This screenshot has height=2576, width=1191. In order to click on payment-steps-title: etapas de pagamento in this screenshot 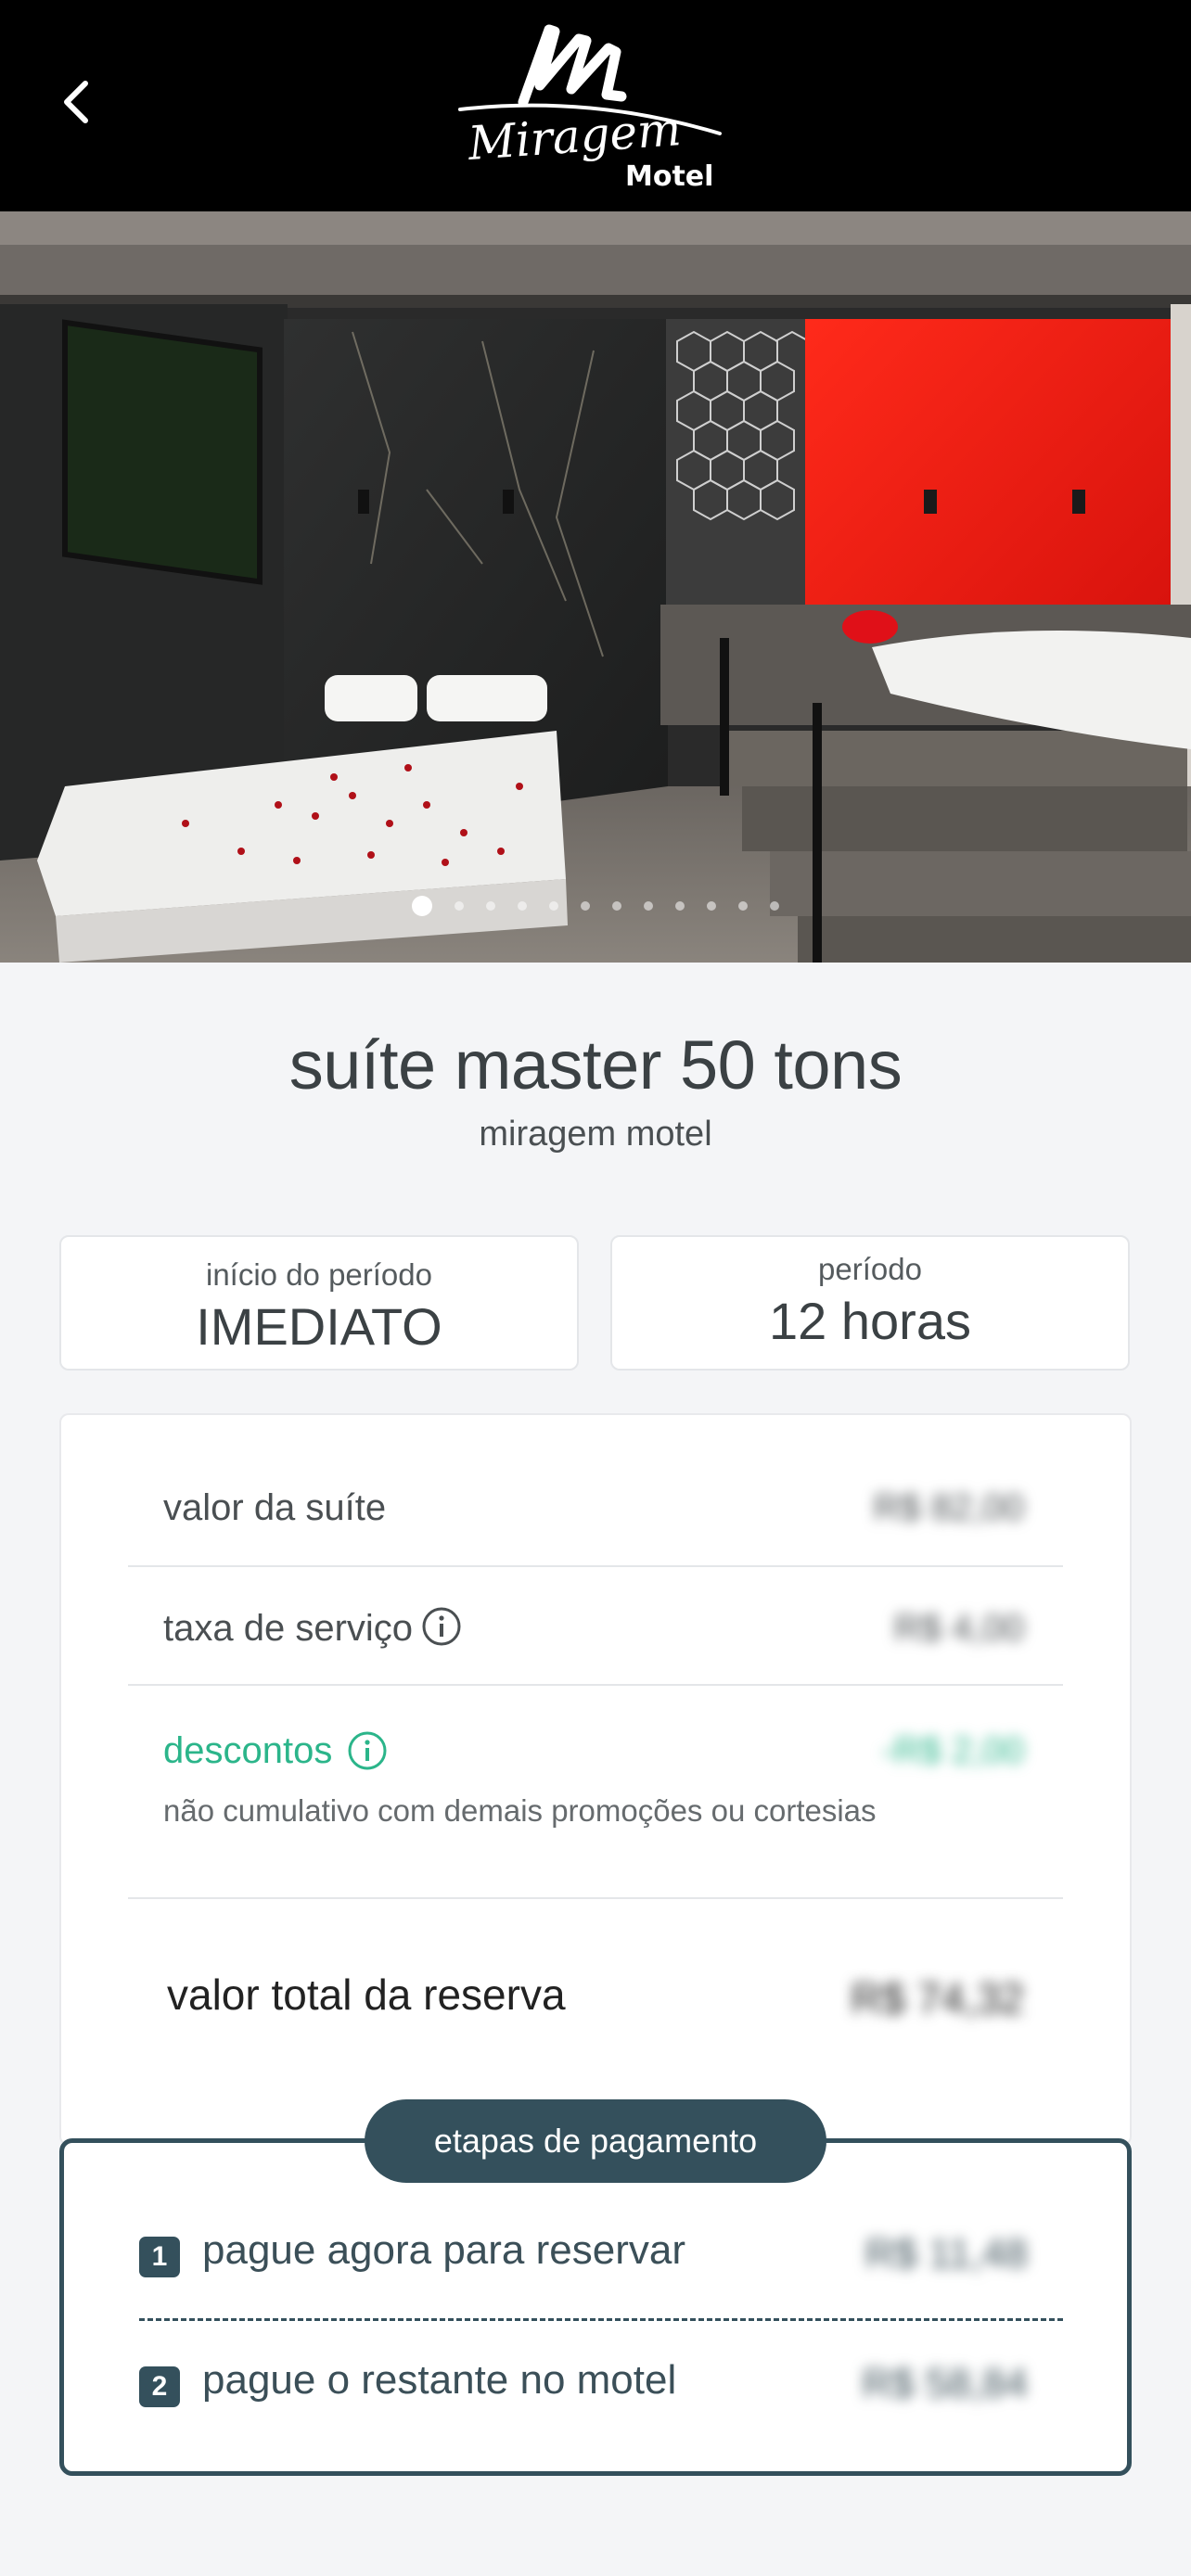, I will do `click(595, 2141)`.